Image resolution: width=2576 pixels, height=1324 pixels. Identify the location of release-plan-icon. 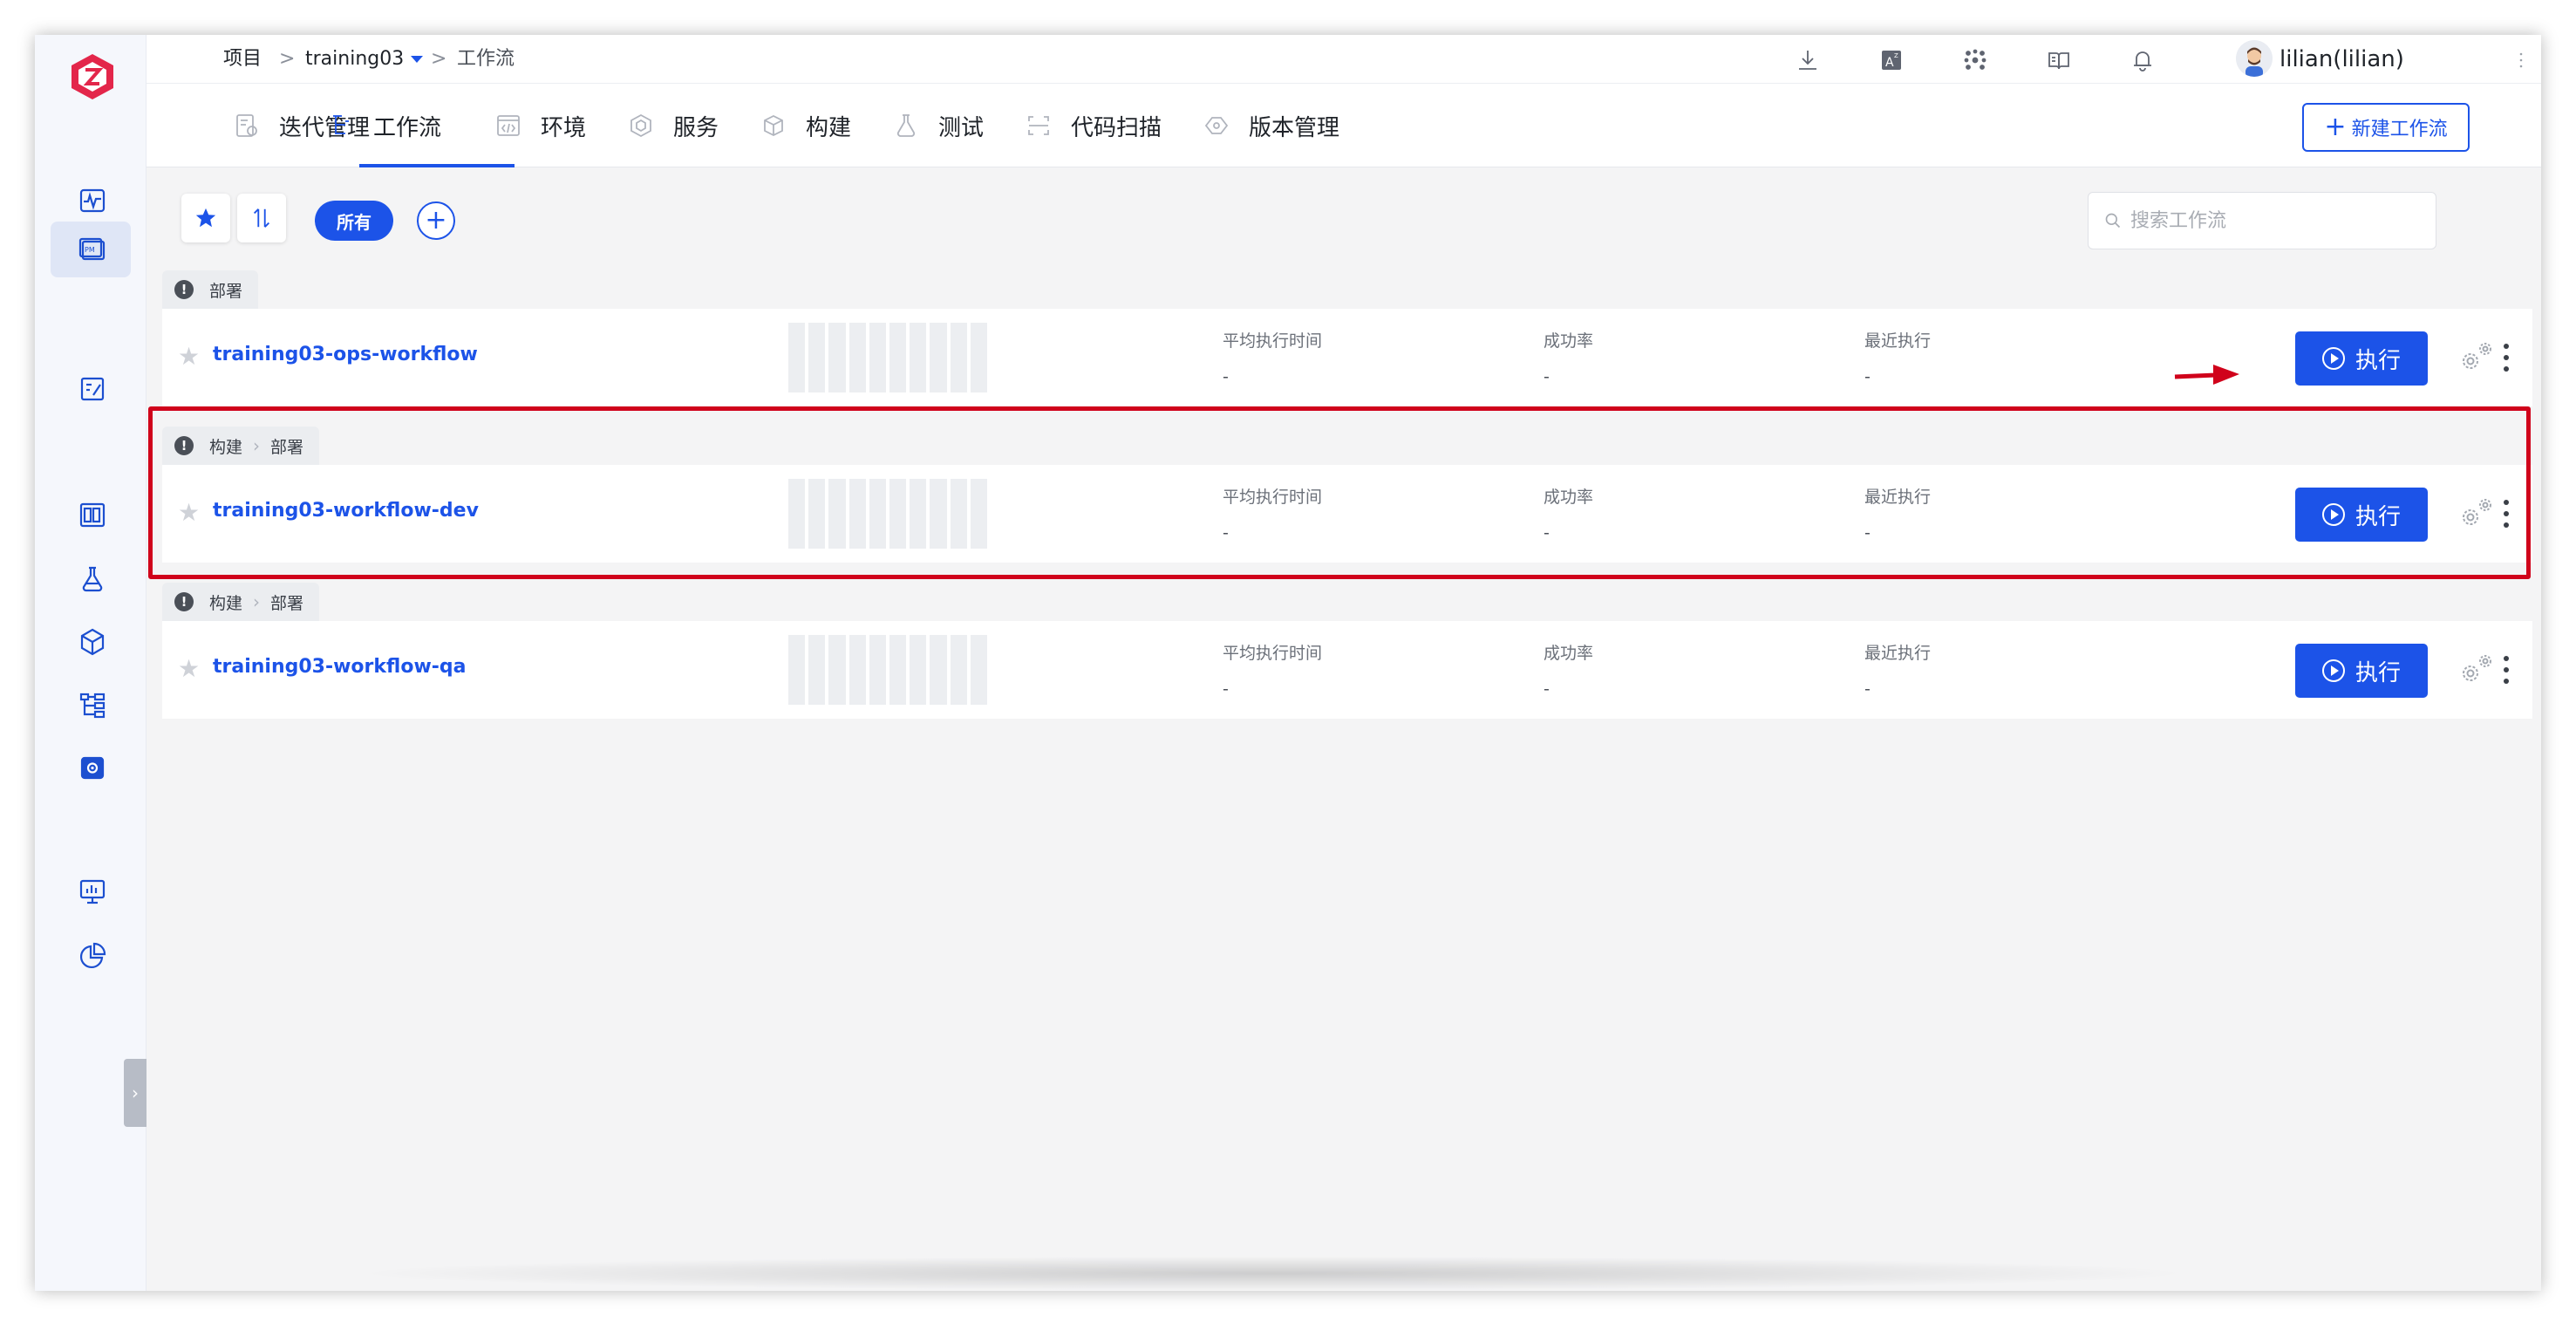
(93, 389).